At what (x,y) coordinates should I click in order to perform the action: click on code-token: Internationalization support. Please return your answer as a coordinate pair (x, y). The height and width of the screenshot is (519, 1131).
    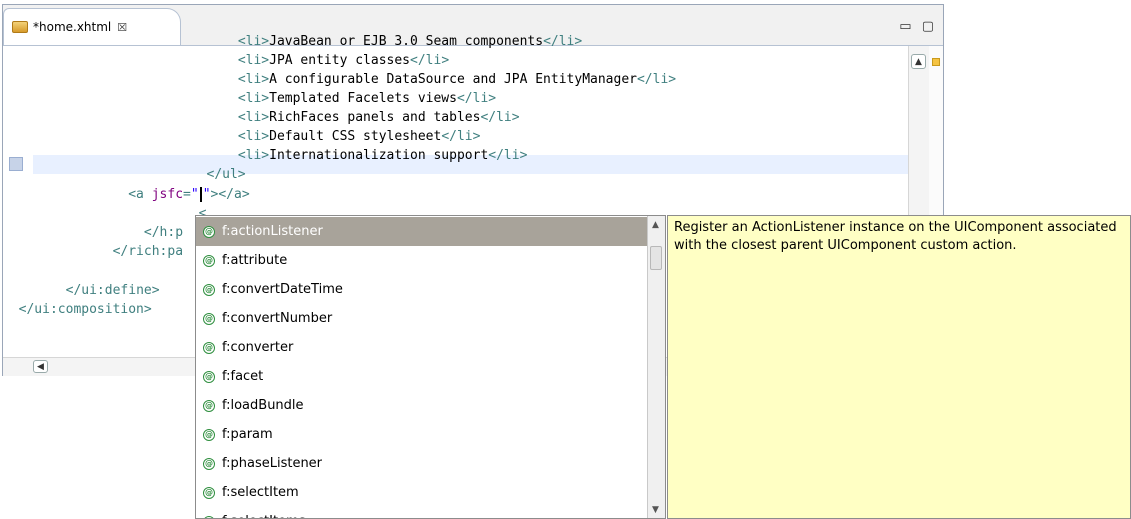
    Looking at the image, I should click on (379, 155).